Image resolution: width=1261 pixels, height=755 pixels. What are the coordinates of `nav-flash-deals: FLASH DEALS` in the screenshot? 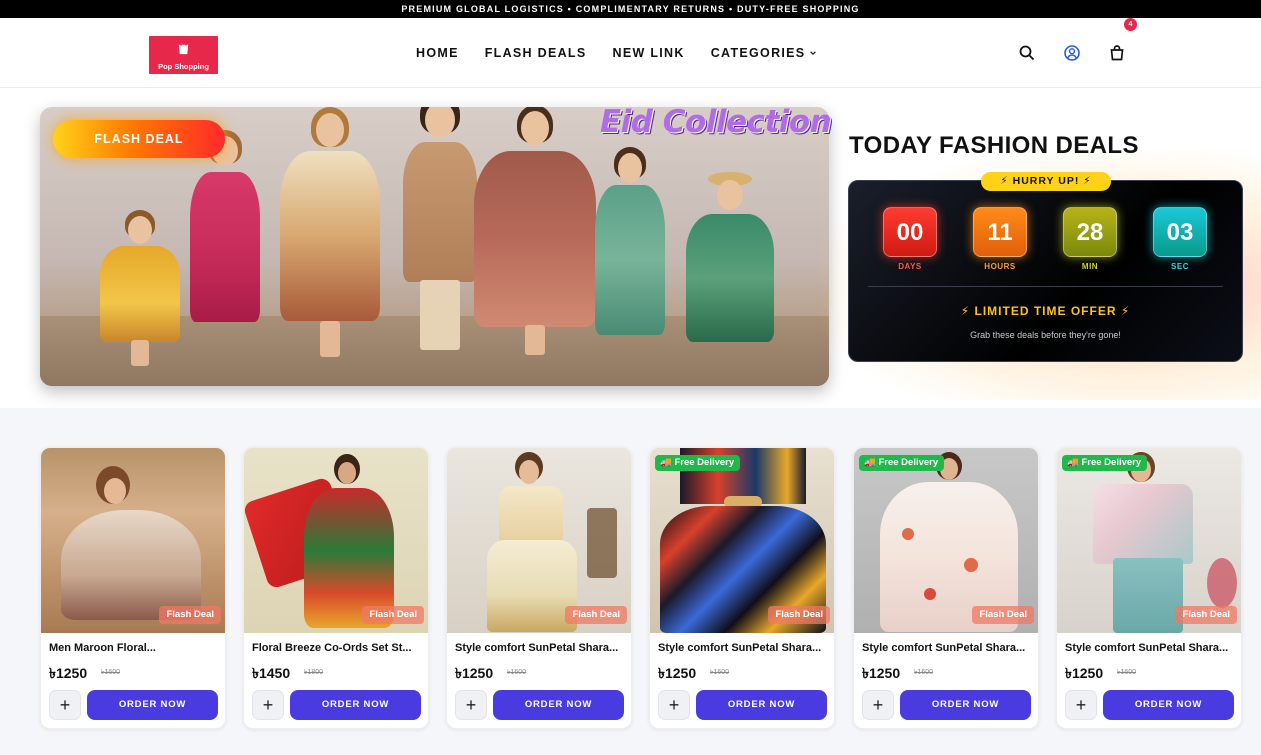 It's located at (536, 53).